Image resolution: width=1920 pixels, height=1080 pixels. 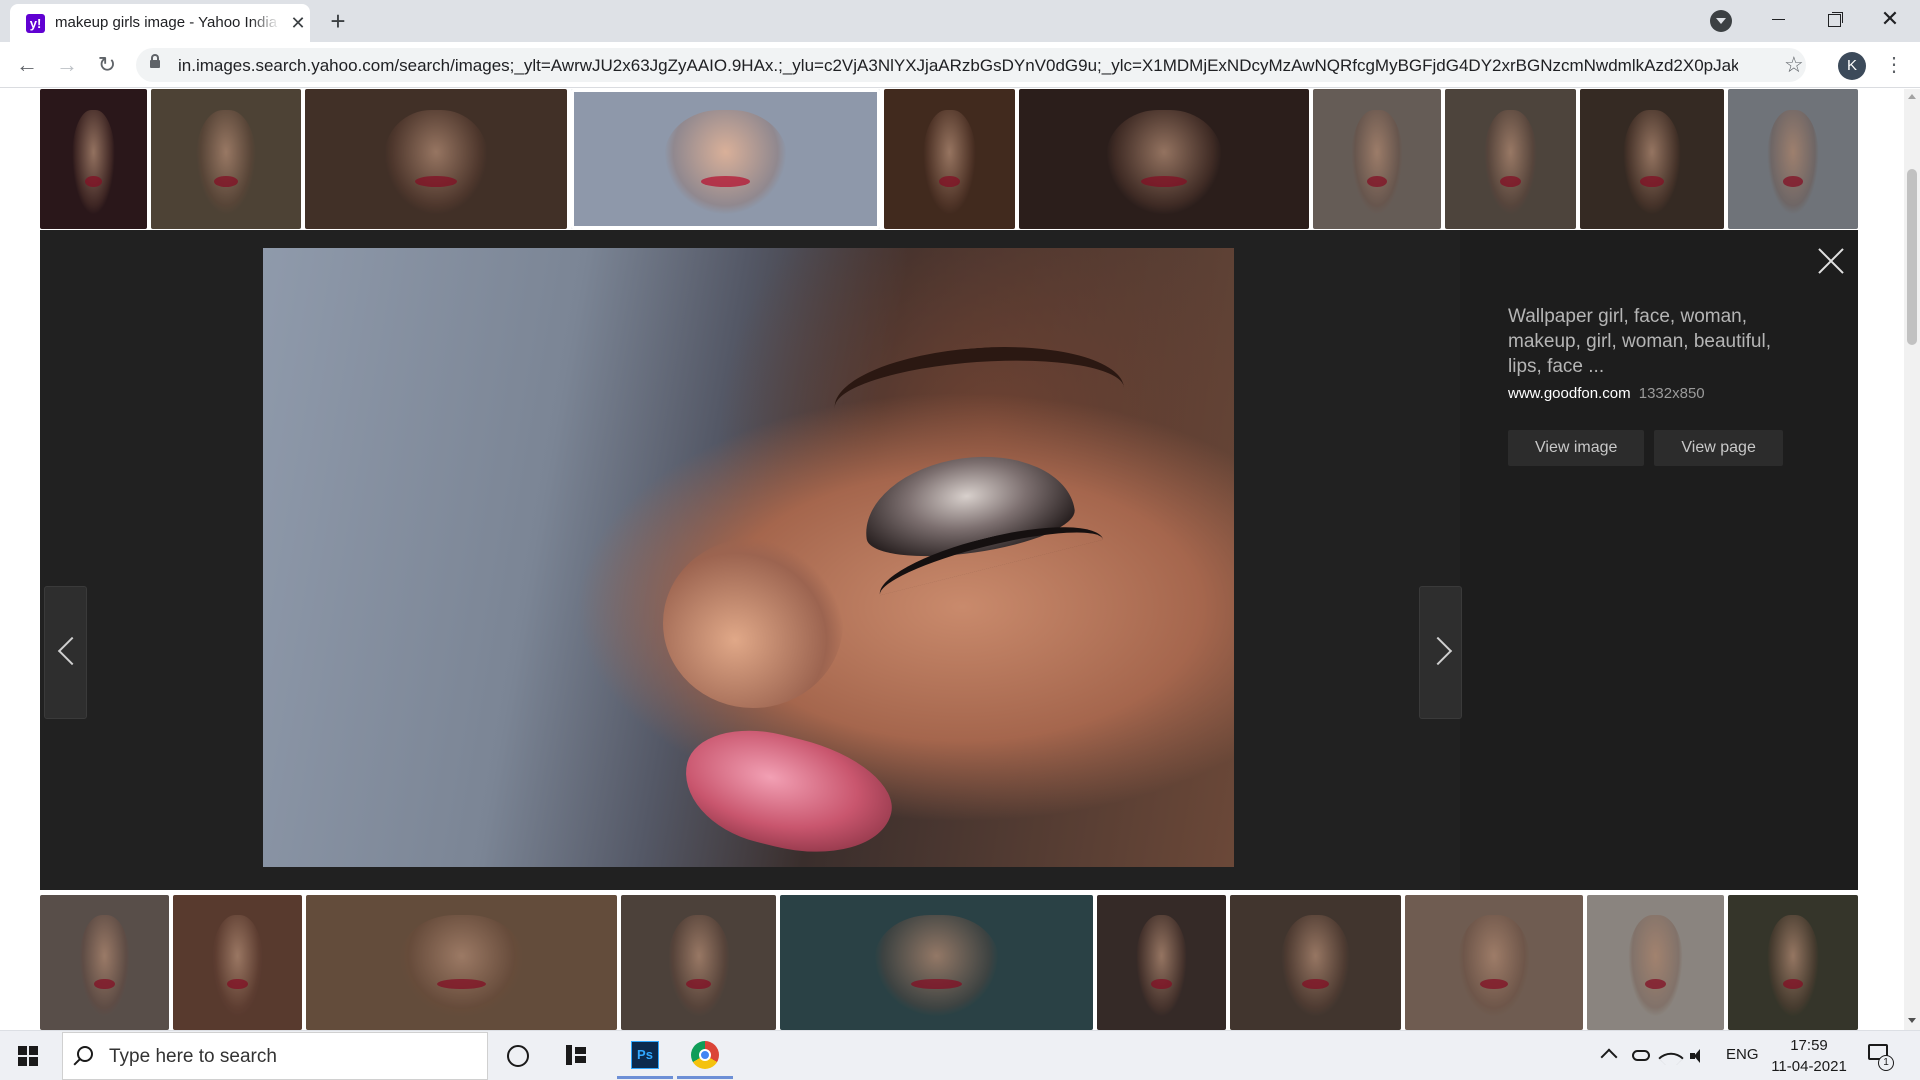 I want to click on onedrive-icon, so click(x=1641, y=1055).